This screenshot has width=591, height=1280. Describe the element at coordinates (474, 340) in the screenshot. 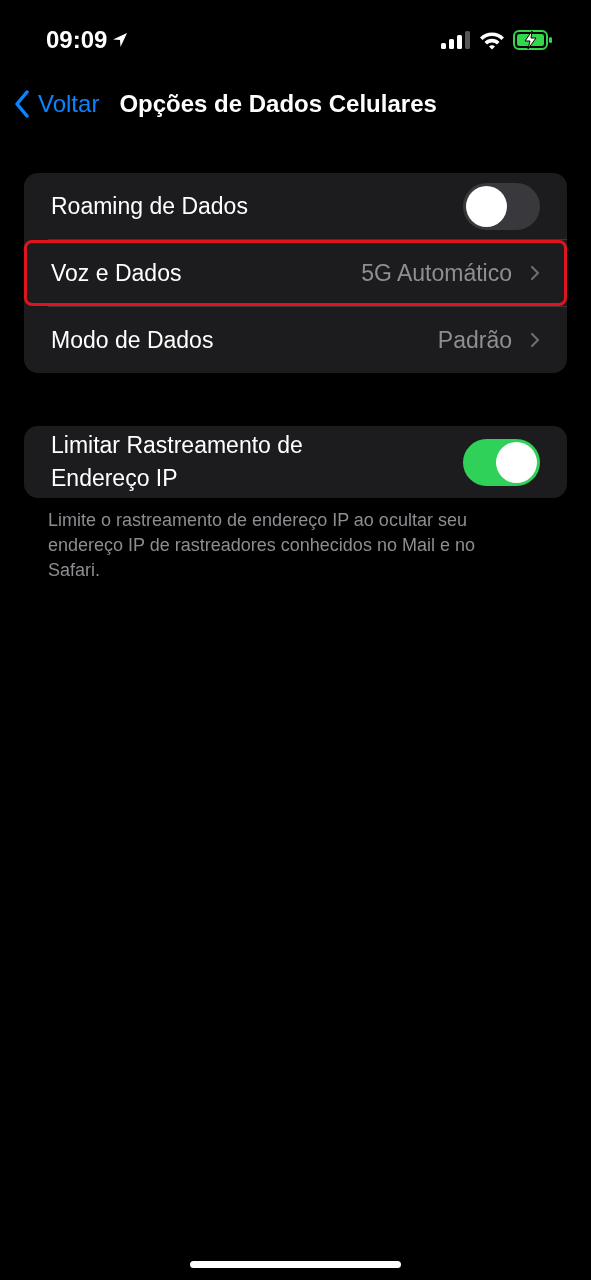

I see `row-value: Padrão` at that location.